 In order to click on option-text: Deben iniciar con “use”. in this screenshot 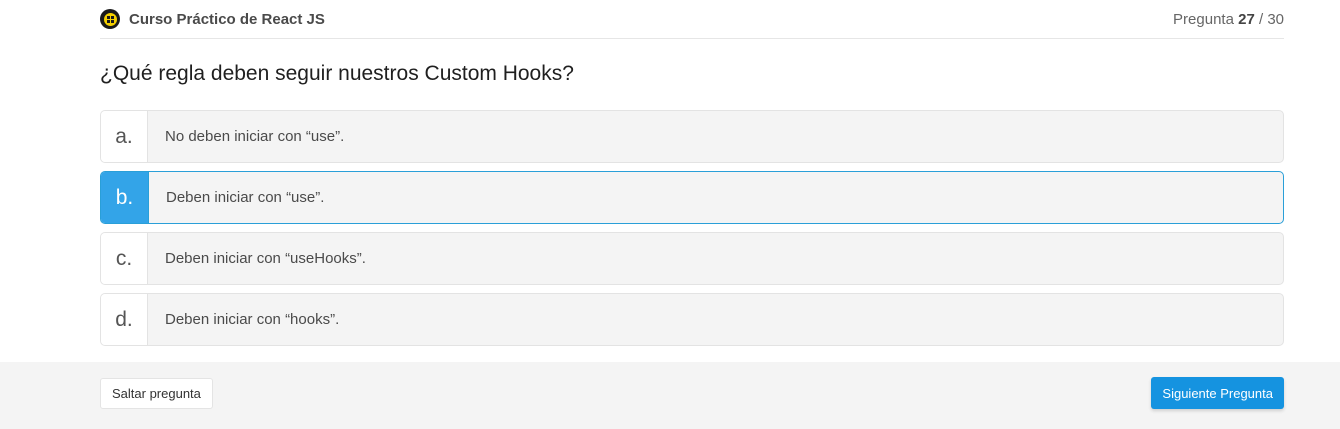, I will do `click(245, 197)`.